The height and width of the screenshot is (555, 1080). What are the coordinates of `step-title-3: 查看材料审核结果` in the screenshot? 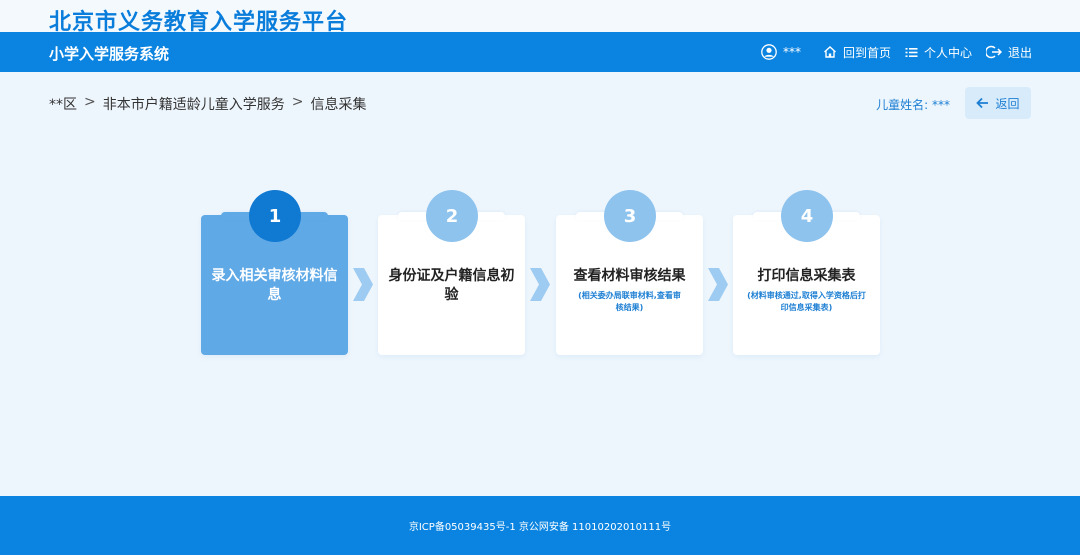 It's located at (629, 276).